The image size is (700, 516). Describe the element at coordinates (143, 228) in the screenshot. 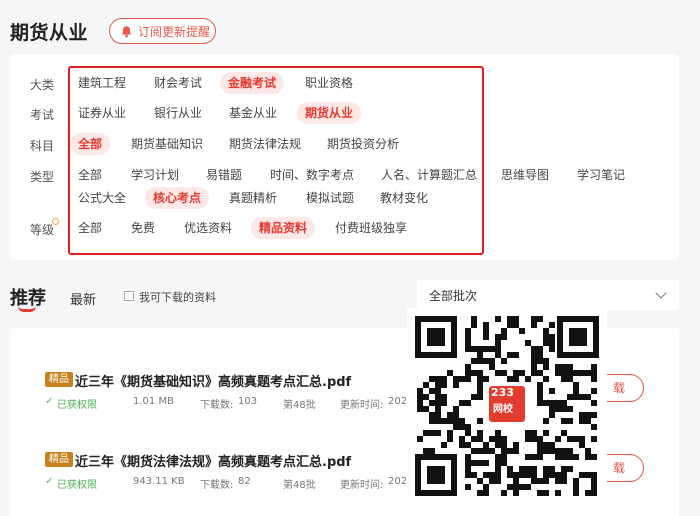

I see `filter-tag: 免费` at that location.